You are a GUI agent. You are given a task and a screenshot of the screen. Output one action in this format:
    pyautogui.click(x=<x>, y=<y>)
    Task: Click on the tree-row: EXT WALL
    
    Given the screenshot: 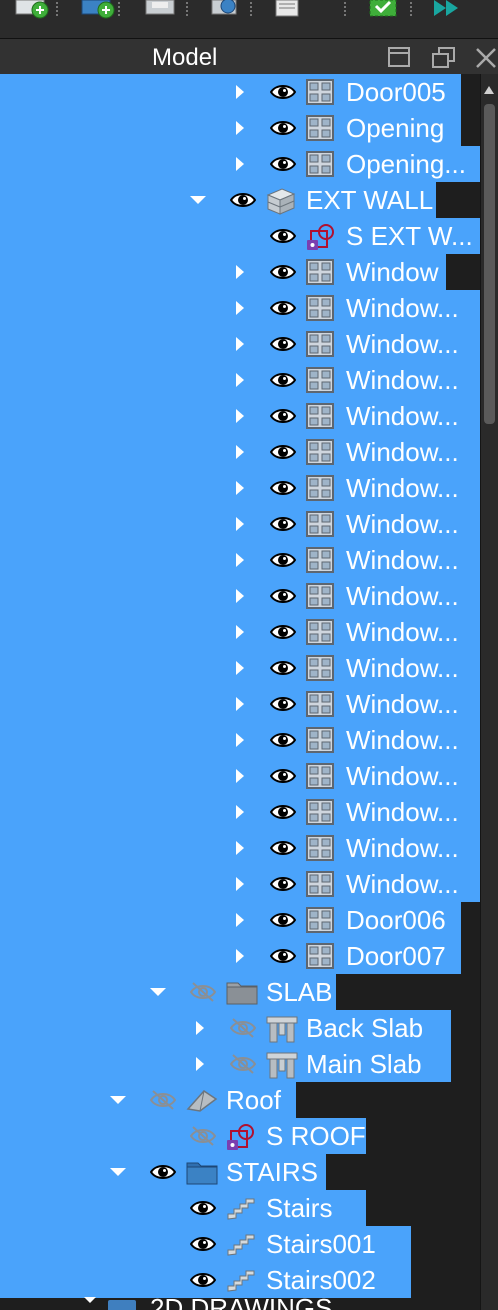 What is the action you would take?
    pyautogui.click(x=218, y=200)
    